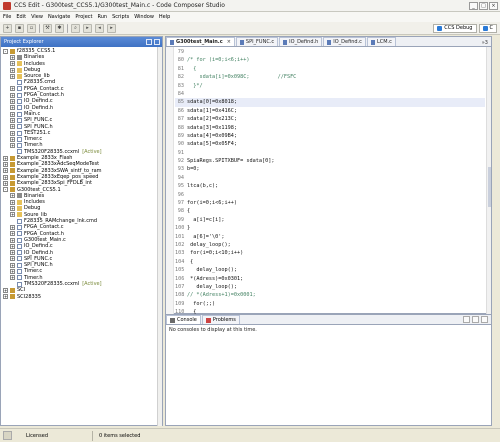 The image size is (500, 442). I want to click on back-icon: ◂, so click(99, 28).